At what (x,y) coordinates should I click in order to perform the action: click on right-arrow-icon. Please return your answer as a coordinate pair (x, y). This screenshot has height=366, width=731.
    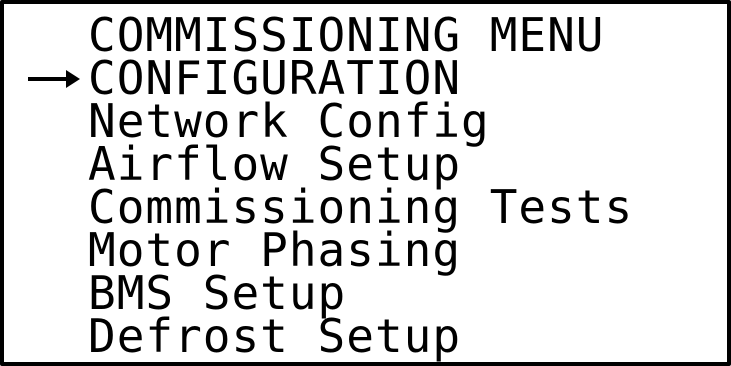
    Looking at the image, I should click on (54, 78).